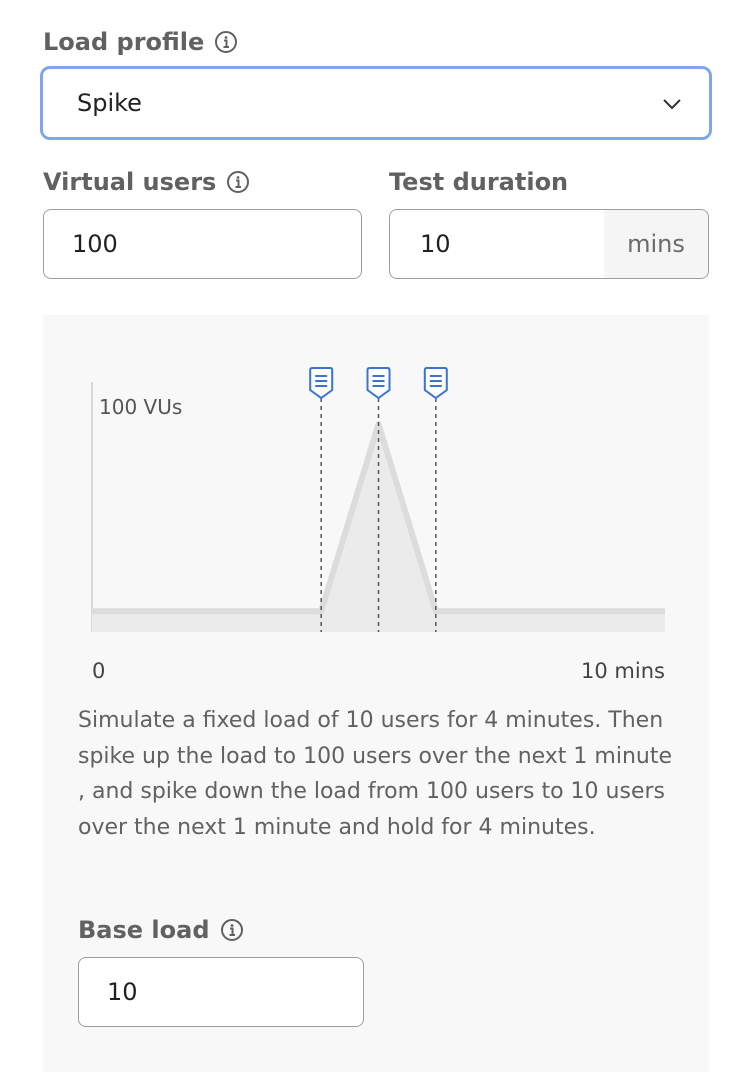  Describe the element at coordinates (144, 930) in the screenshot. I see `base-load-label-text: Base load` at that location.